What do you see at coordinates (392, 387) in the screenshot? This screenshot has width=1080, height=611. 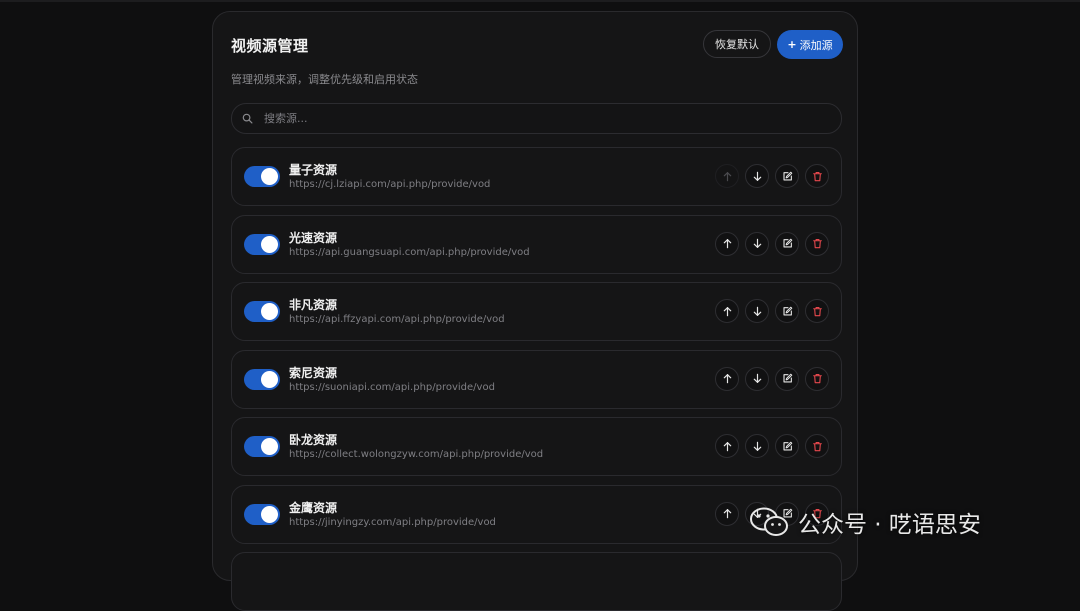 I see `source-url: https://suoniapi.com/api.php/provide/vod` at bounding box center [392, 387].